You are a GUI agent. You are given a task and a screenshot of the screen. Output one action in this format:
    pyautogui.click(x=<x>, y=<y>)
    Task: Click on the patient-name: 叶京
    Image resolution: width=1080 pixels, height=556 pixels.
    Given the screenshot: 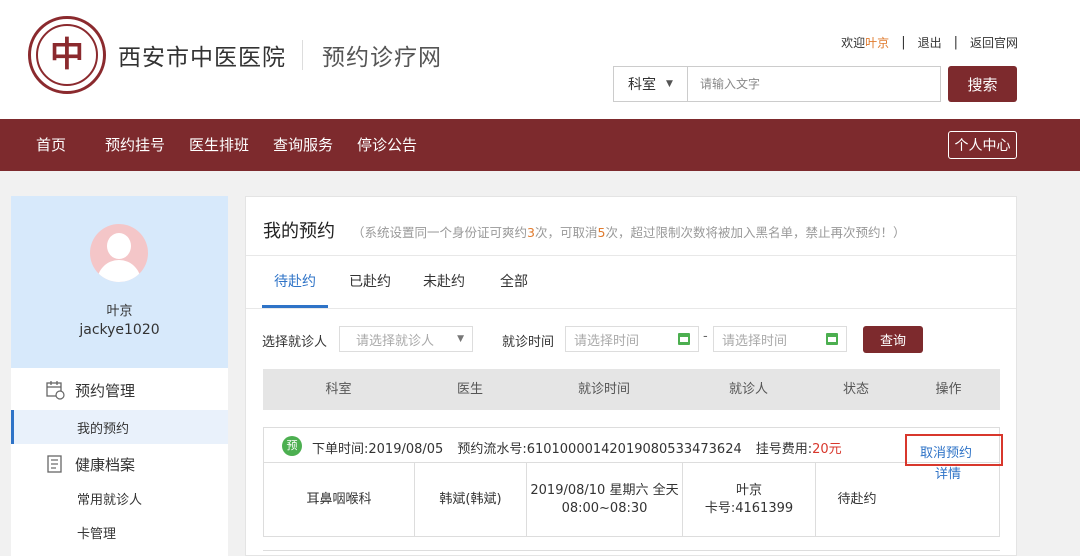 What is the action you would take?
    pyautogui.click(x=748, y=490)
    